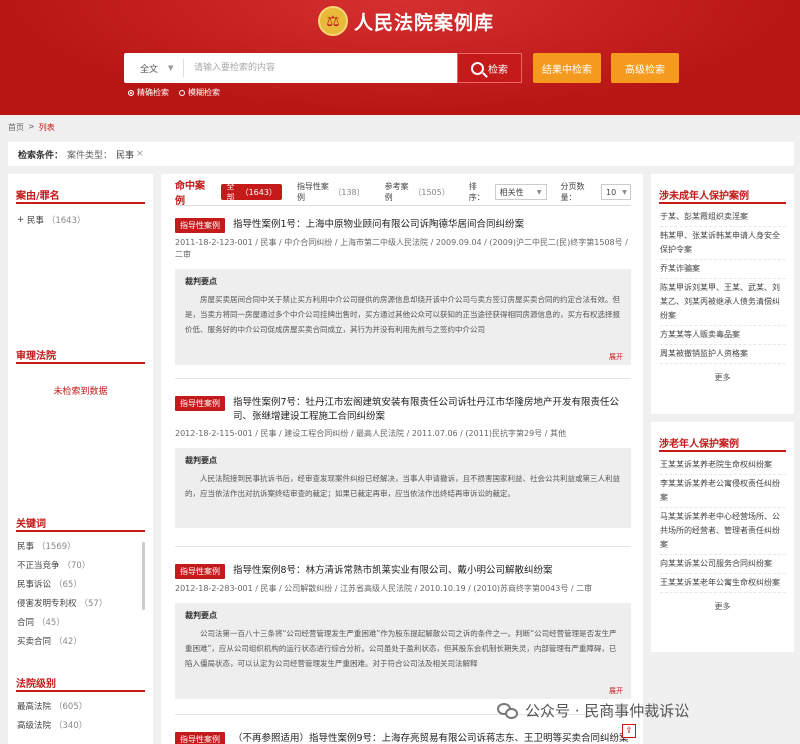 The height and width of the screenshot is (744, 800). I want to click on expand-plus-icon: +, so click(20, 220).